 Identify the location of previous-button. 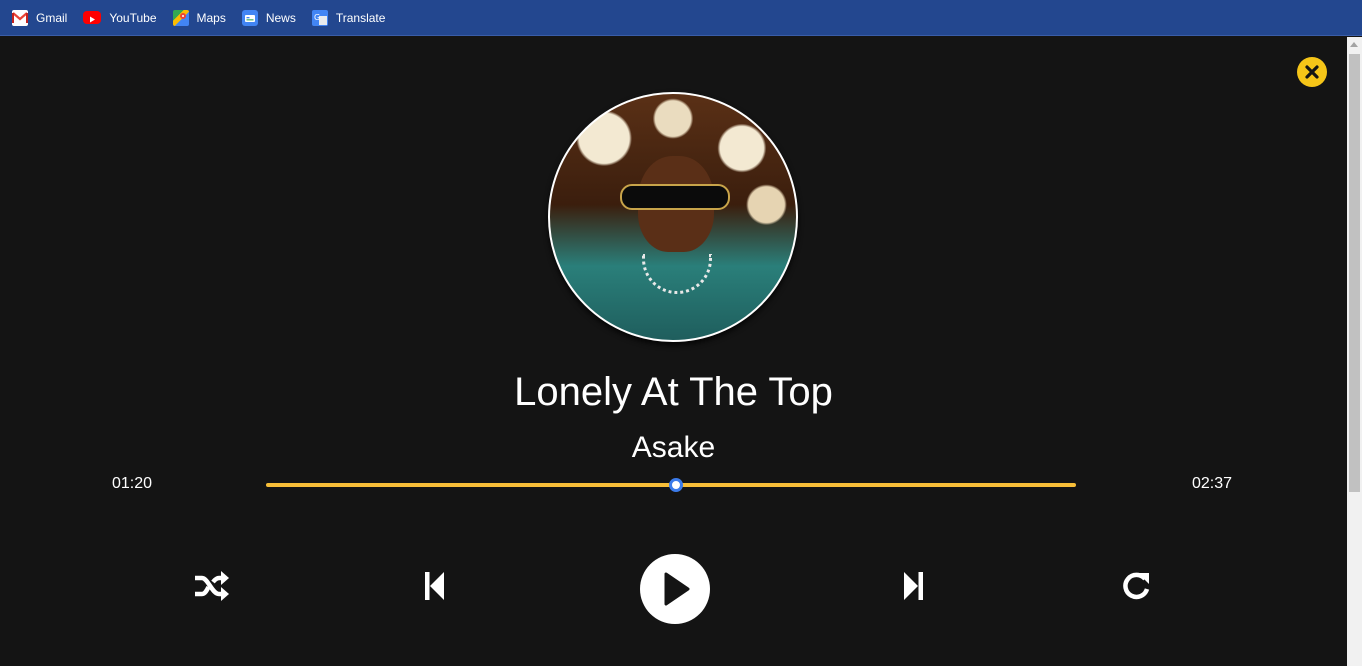
(434, 586).